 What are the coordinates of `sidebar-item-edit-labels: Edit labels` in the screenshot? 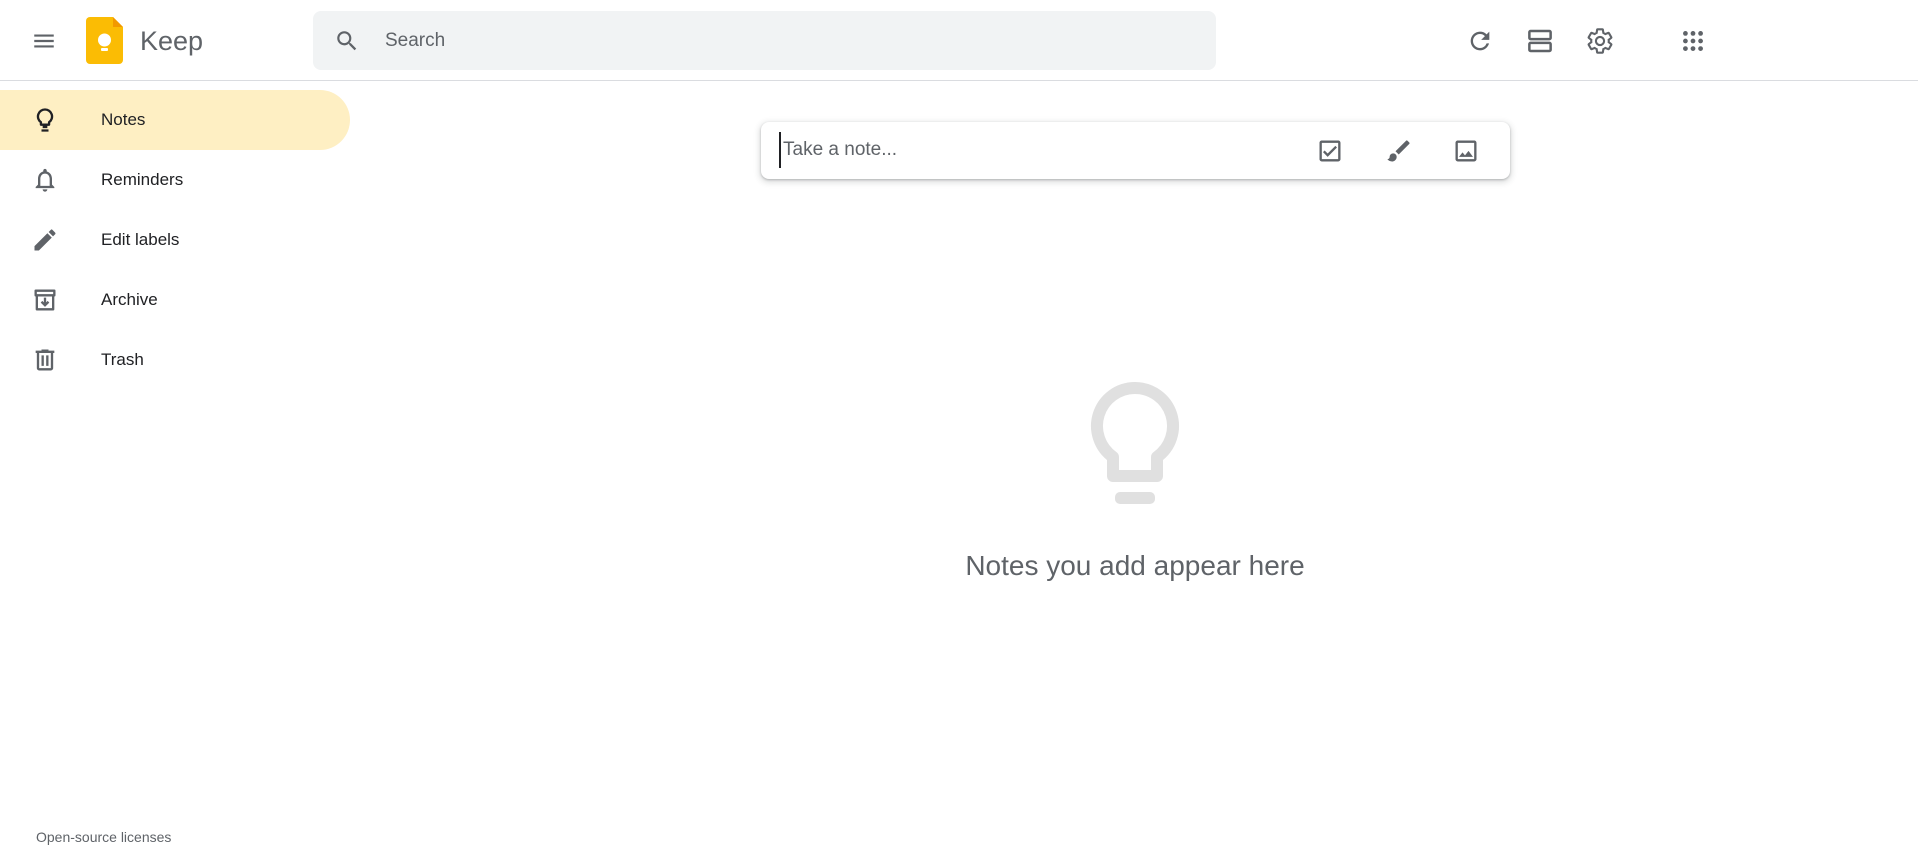 It's located at (175, 240).